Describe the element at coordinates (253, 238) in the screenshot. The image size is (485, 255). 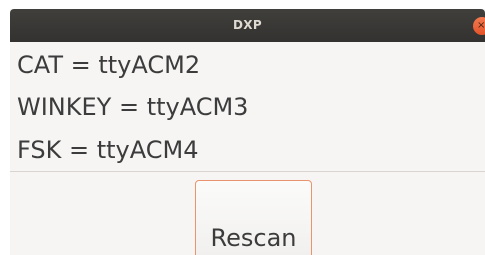
I see `rescan-button-label: Rescan` at that location.